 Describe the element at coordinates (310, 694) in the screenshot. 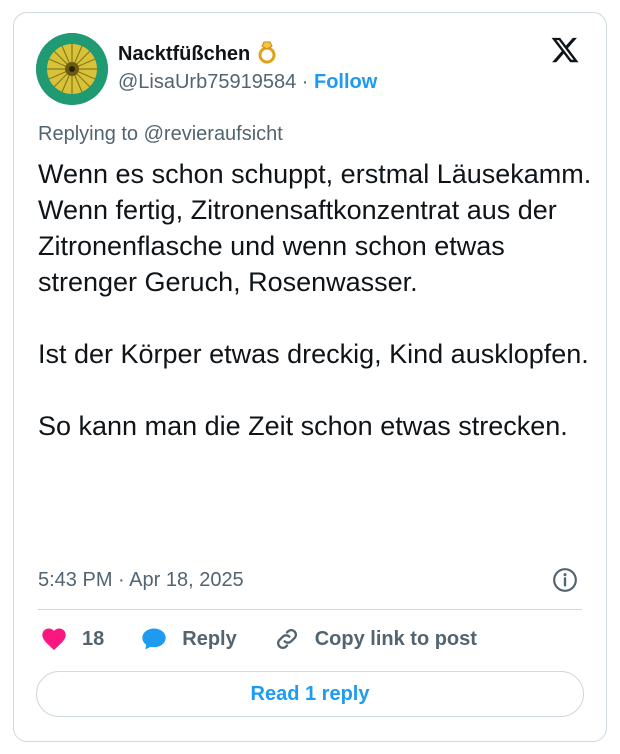

I see `read-replies-button: Read 1 reply` at that location.